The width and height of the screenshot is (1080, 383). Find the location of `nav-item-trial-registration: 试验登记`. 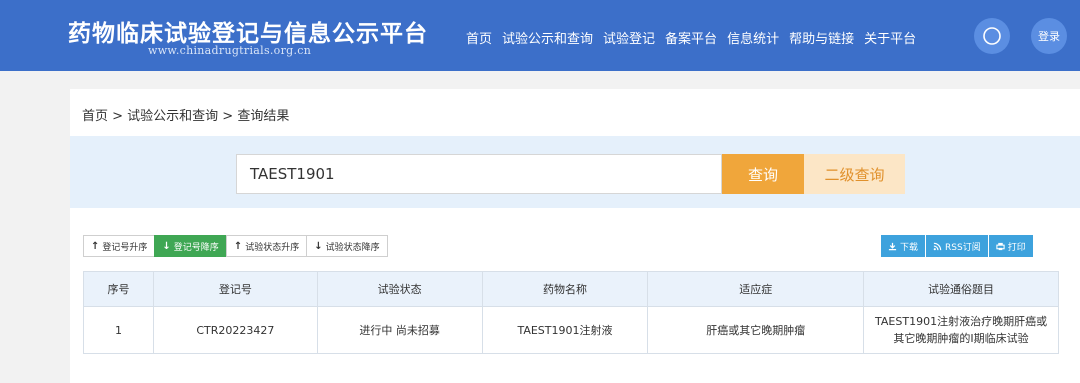

nav-item-trial-registration: 试验登记 is located at coordinates (629, 37).